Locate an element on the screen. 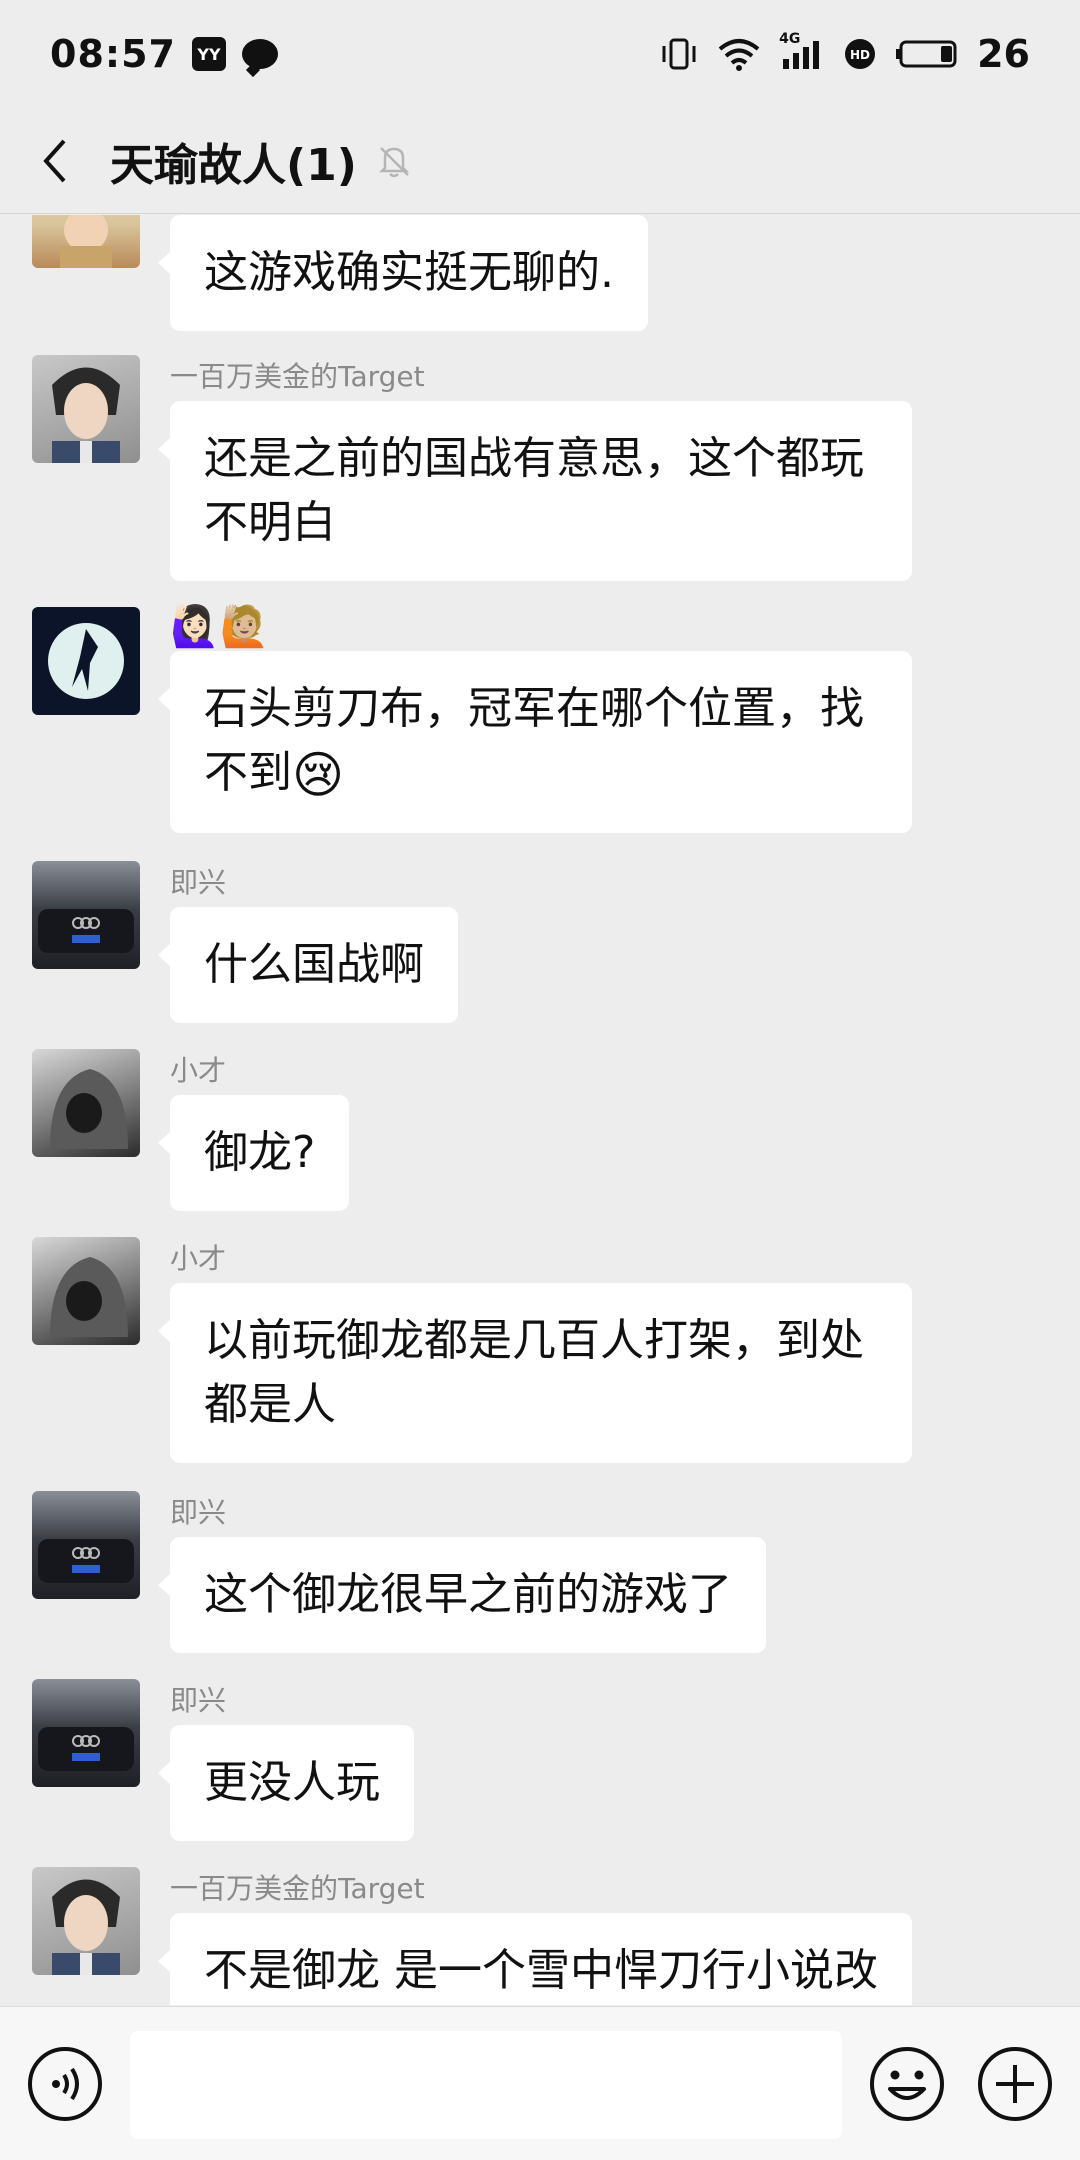 This screenshot has height=2160, width=1080. back-button is located at coordinates (55, 161).